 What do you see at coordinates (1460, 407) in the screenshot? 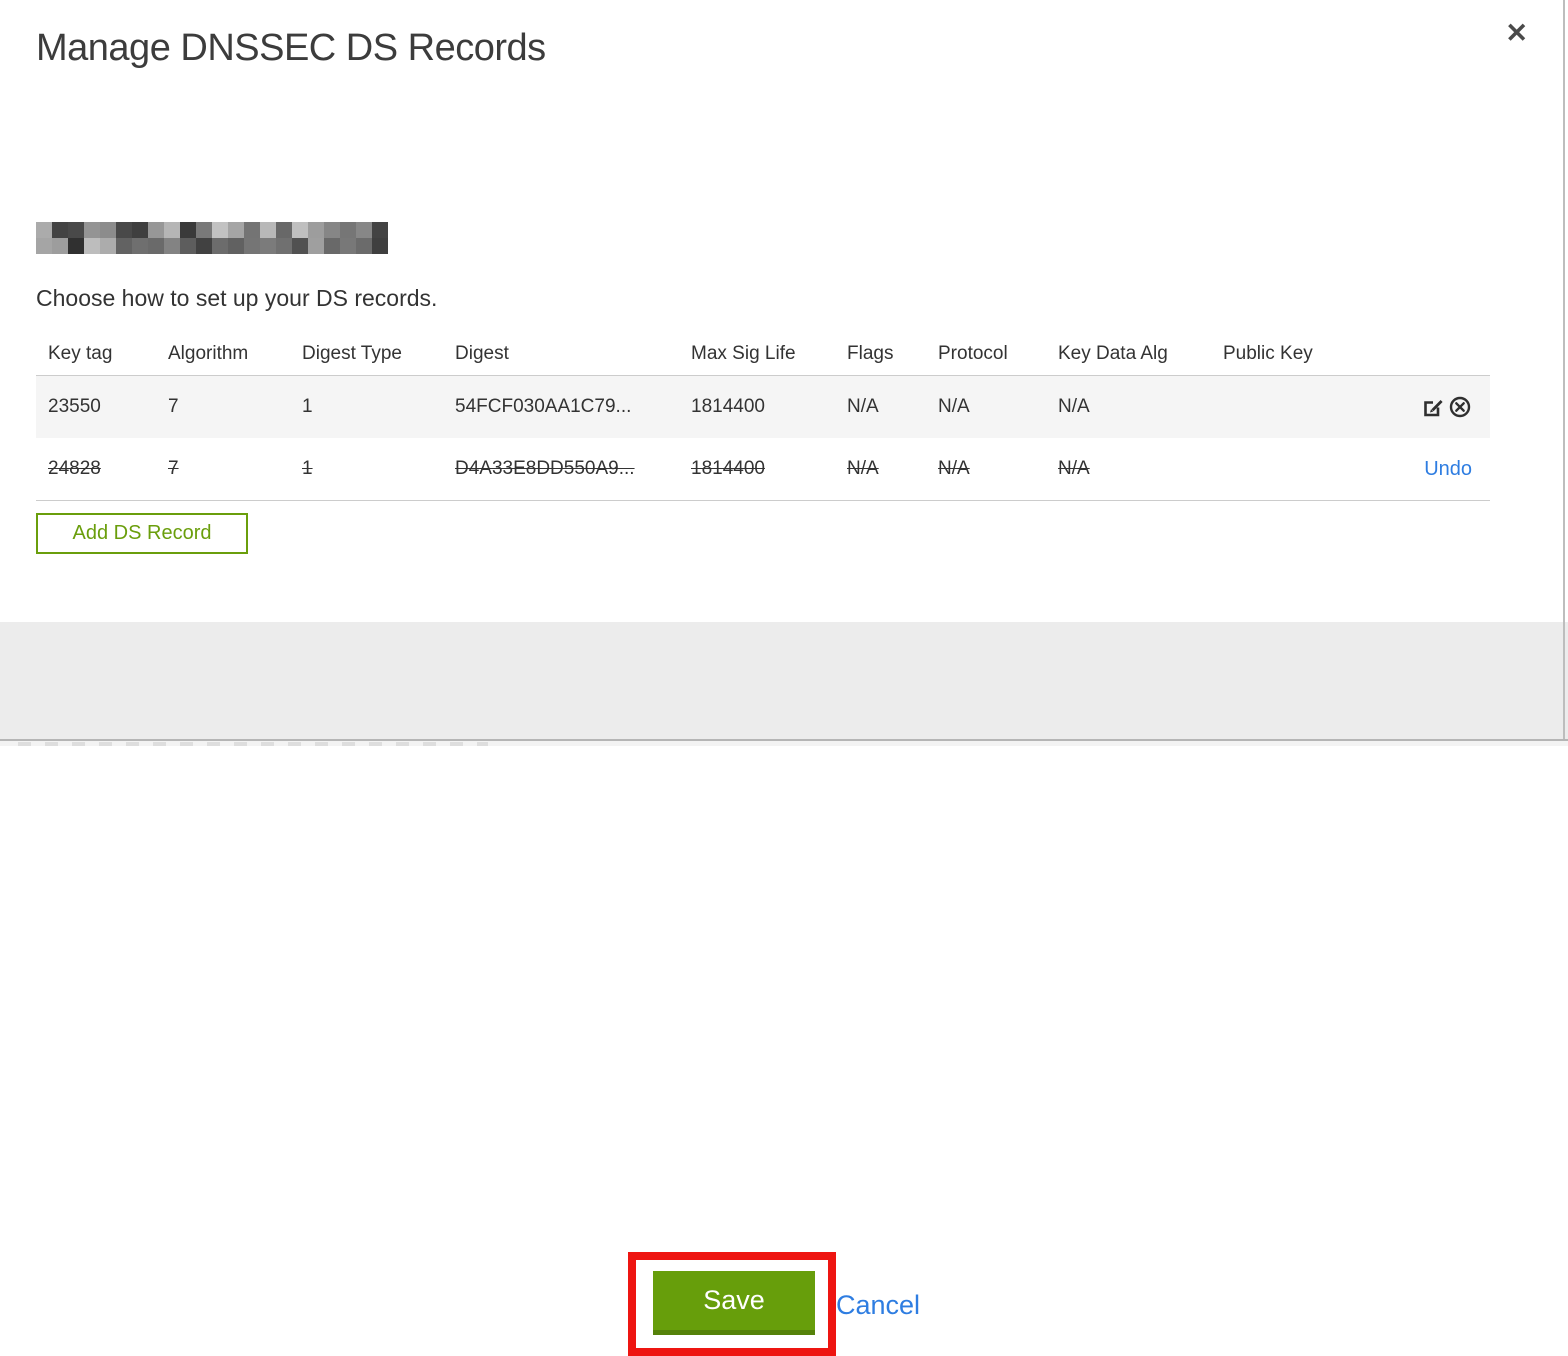
I see `delete-record-icon` at bounding box center [1460, 407].